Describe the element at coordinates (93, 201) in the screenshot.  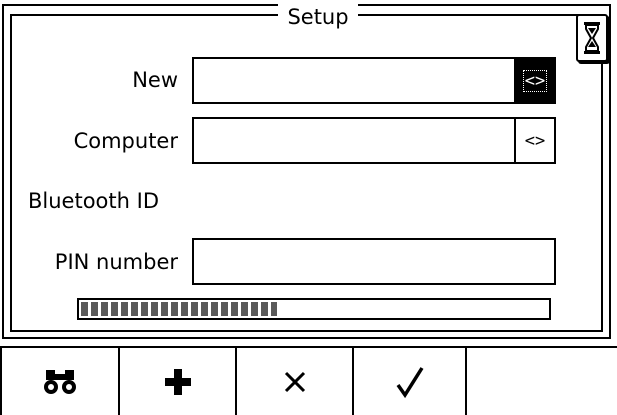
I see `bluetooth-id-label: Bluetooth ID` at that location.